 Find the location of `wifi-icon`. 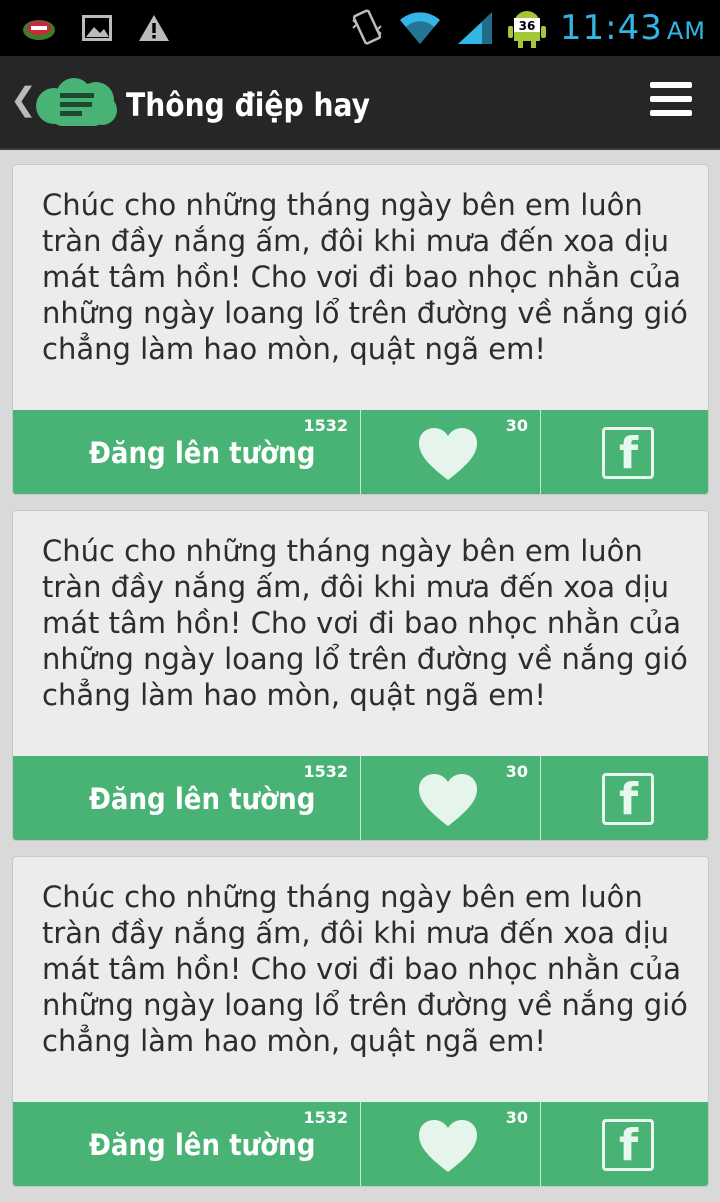

wifi-icon is located at coordinates (419, 28).